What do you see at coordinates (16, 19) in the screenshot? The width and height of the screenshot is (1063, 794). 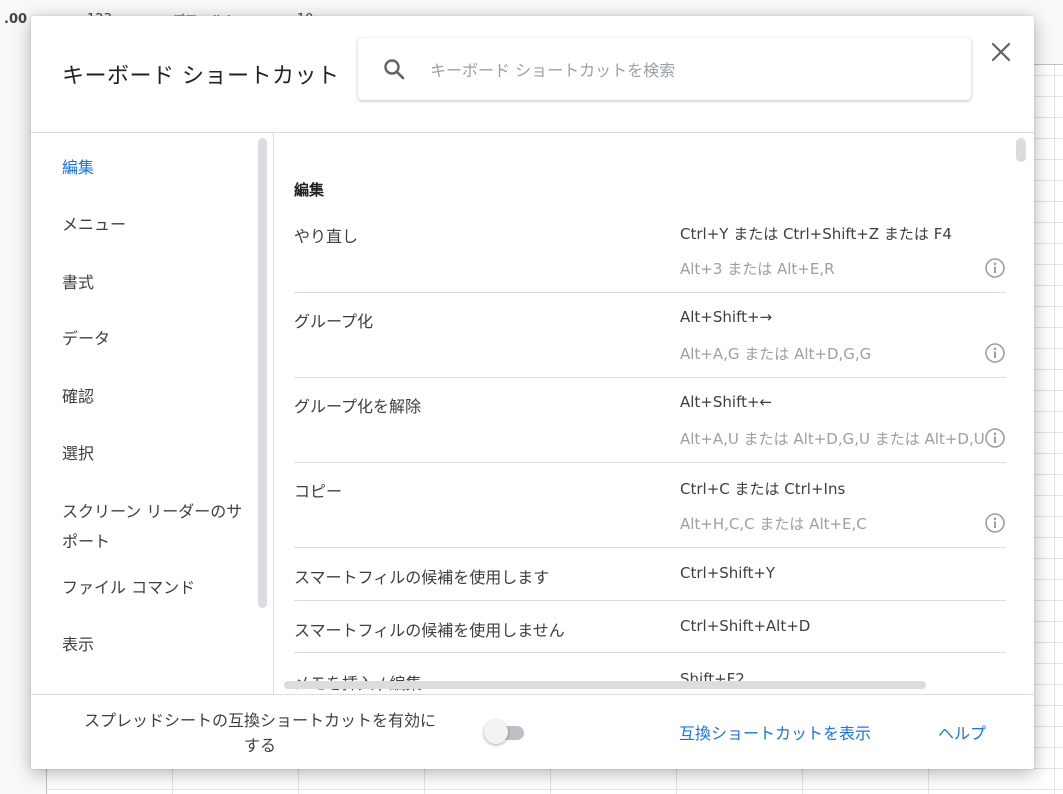 I see `decimal-format-label: .00` at bounding box center [16, 19].